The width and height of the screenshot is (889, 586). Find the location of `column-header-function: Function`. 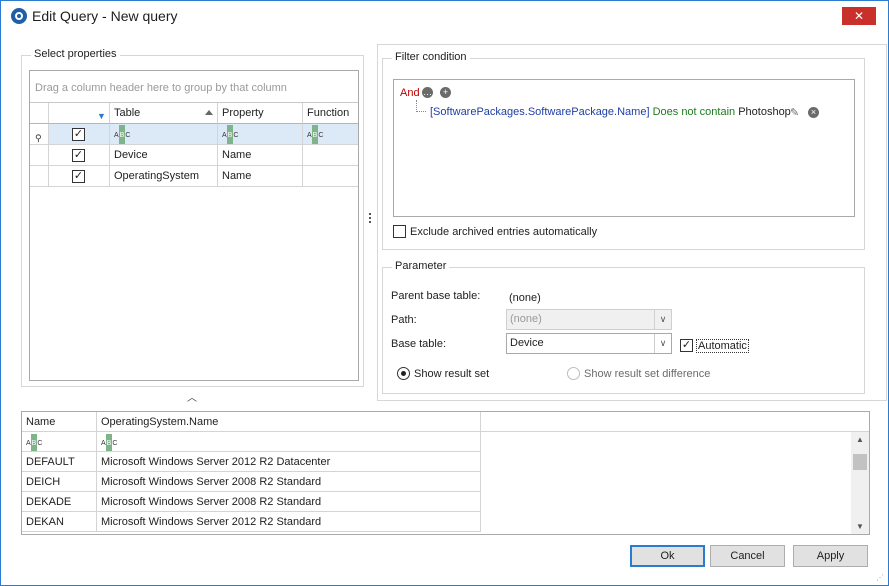

column-header-function: Function is located at coordinates (330, 113).